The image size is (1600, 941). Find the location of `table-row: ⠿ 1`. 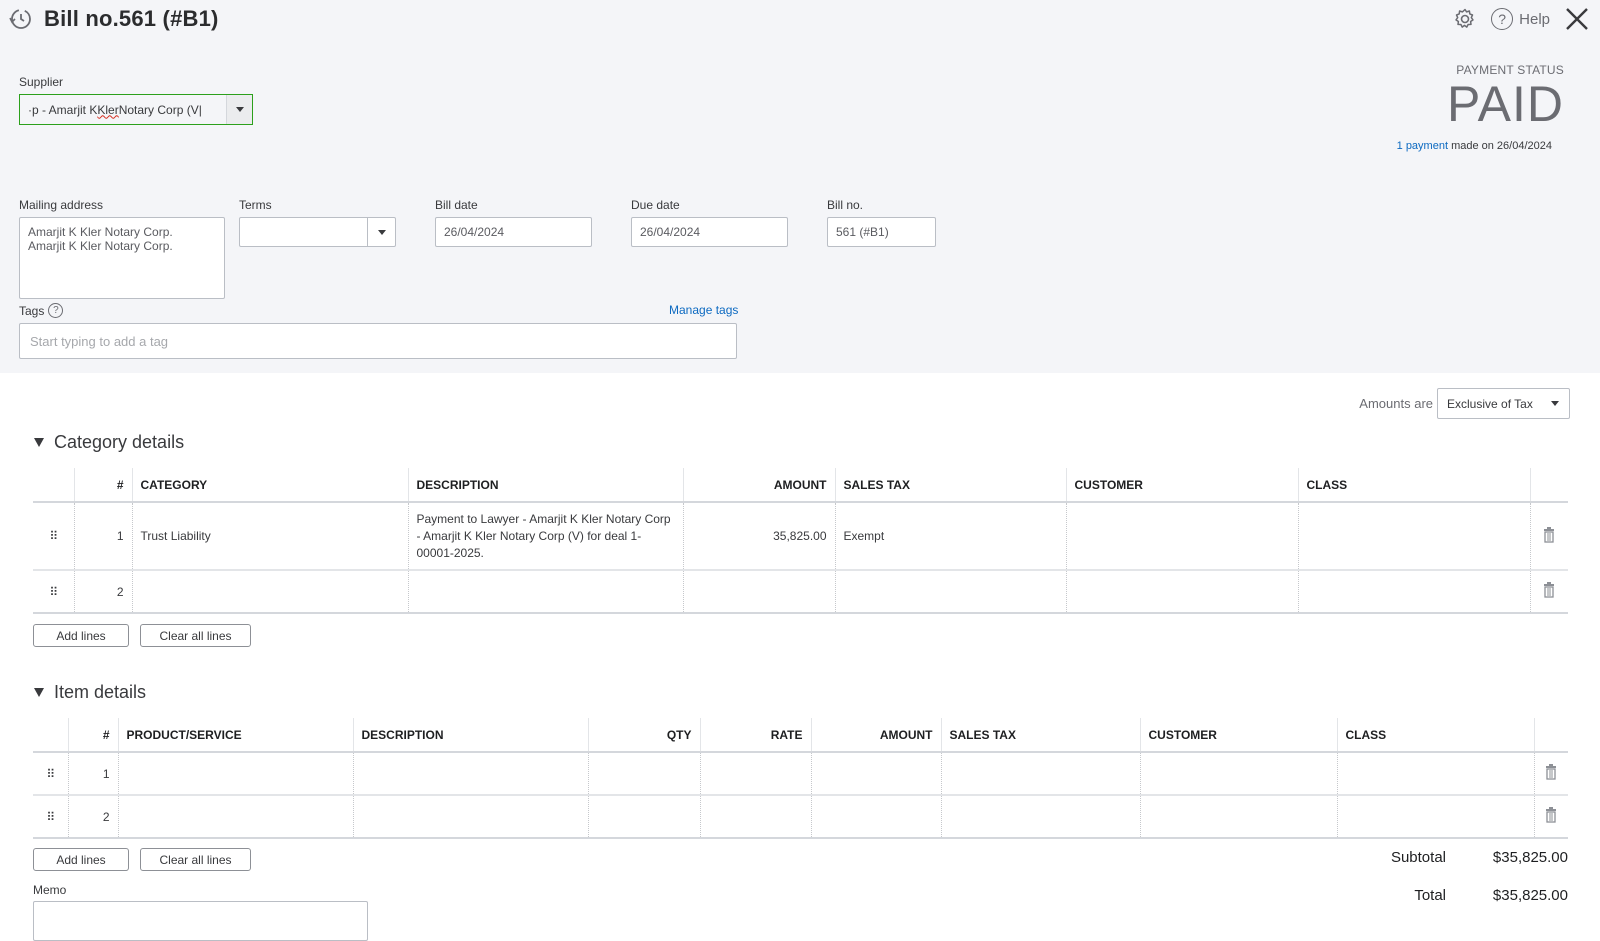

table-row: ⠿ 1 is located at coordinates (800, 774).